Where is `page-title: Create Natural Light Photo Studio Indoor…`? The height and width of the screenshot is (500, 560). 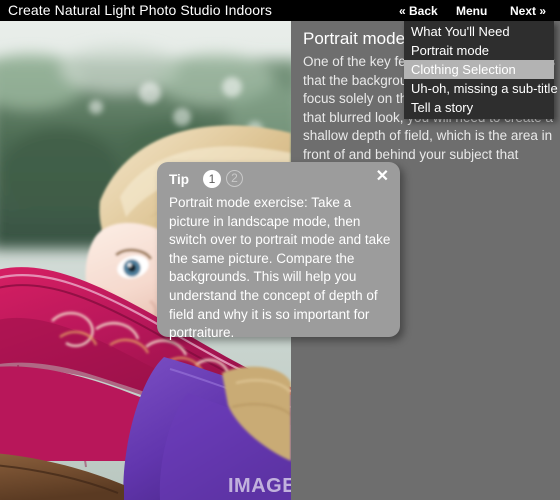
page-title: Create Natural Light Photo Studio Indoor… is located at coordinates (140, 10).